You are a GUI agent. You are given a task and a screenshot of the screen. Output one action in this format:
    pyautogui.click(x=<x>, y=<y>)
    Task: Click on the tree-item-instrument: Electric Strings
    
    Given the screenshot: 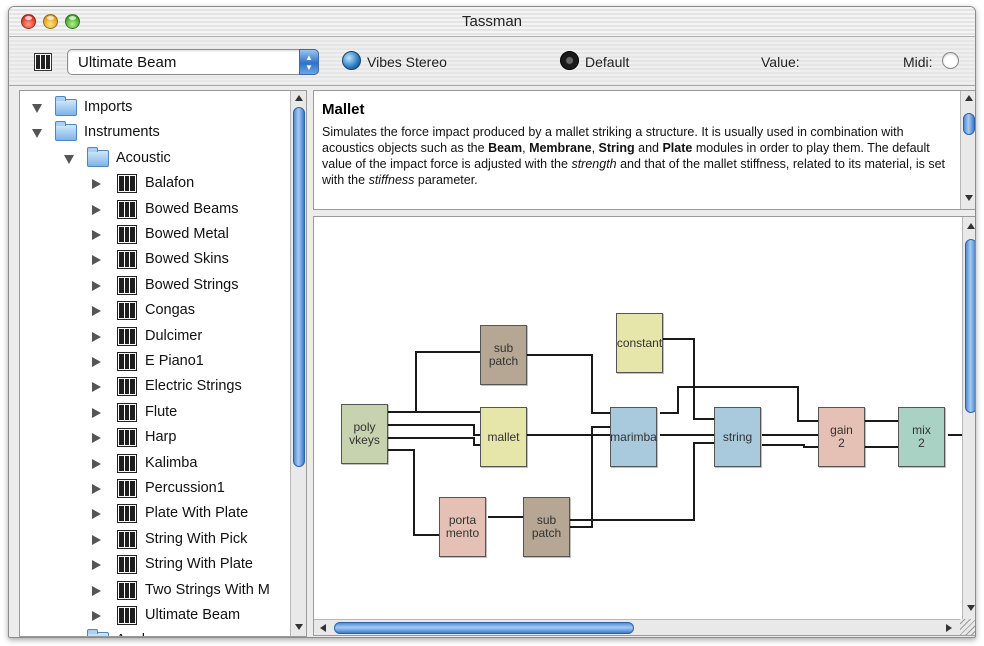 What is the action you would take?
    pyautogui.click(x=155, y=386)
    